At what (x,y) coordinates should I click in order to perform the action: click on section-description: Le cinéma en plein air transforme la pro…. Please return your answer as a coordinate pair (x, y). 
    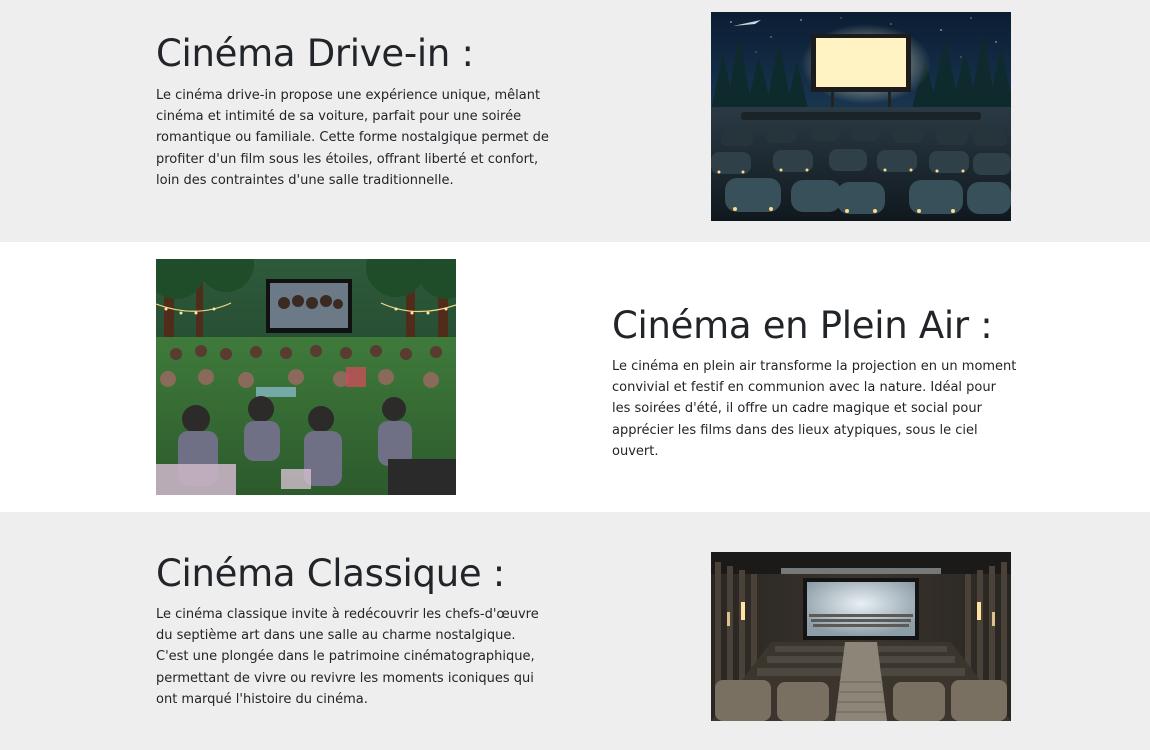
    Looking at the image, I should click on (814, 409).